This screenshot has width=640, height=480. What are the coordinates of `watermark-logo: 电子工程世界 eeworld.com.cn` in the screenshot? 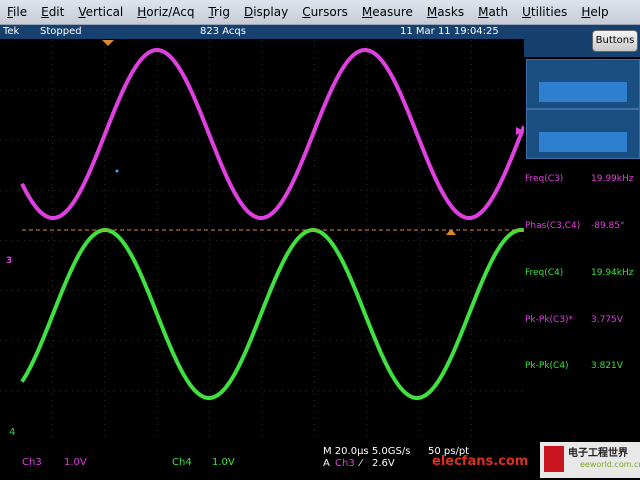 It's located at (590, 460).